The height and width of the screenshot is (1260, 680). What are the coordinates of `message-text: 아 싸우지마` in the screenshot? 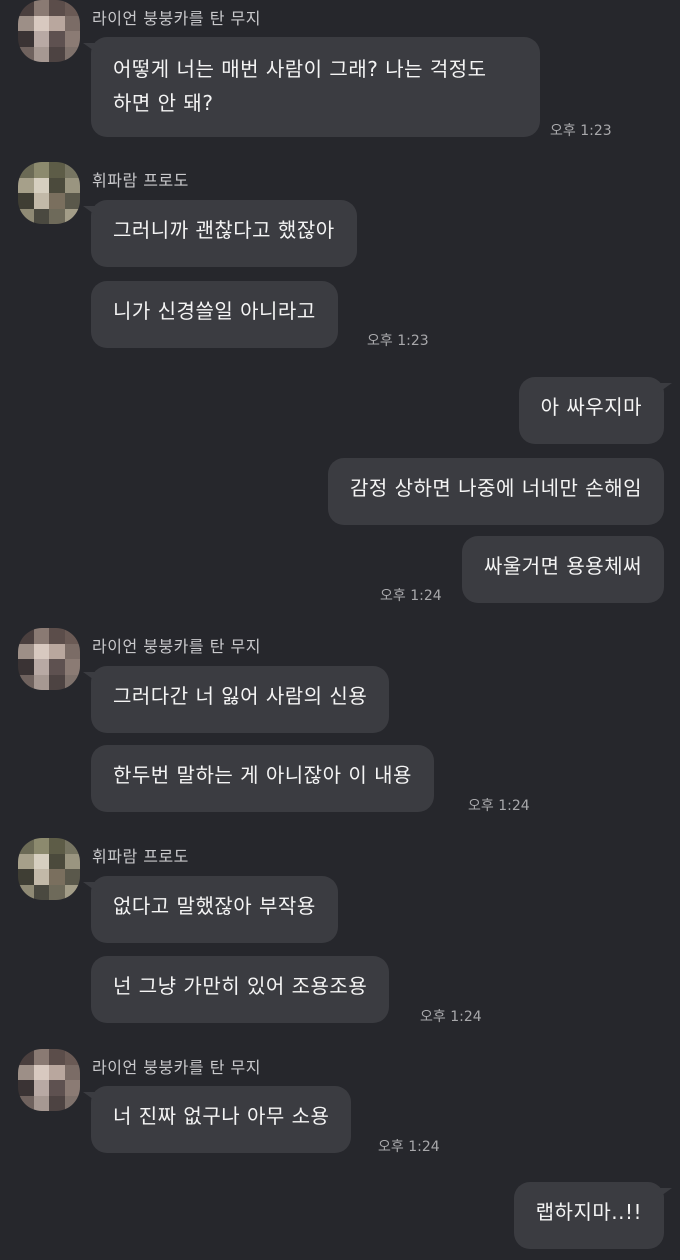 It's located at (591, 407).